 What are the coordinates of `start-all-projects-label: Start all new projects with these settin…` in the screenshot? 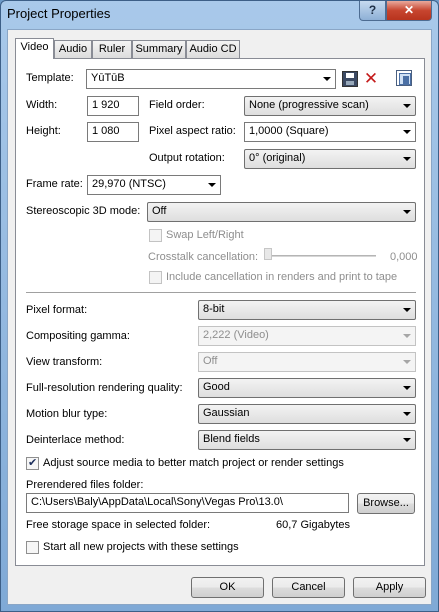 It's located at (141, 547).